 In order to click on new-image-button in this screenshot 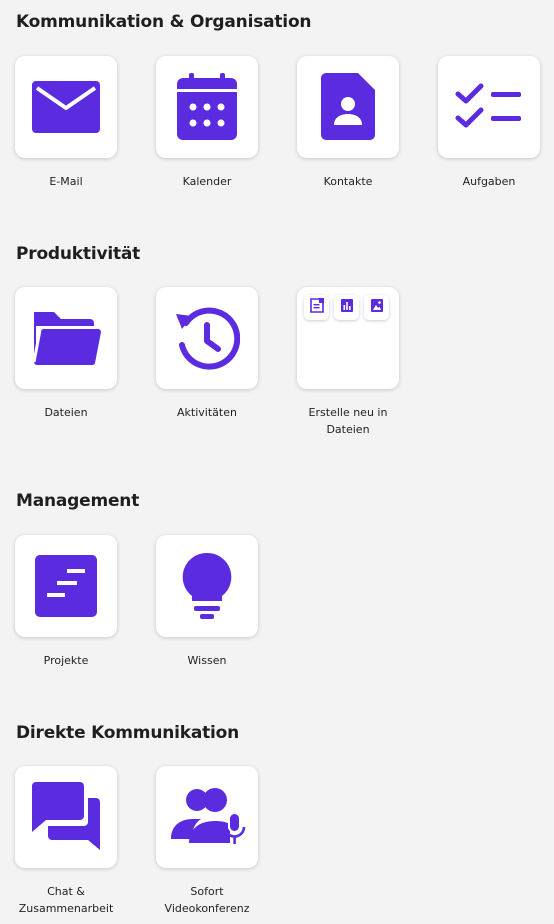, I will do `click(376, 307)`.